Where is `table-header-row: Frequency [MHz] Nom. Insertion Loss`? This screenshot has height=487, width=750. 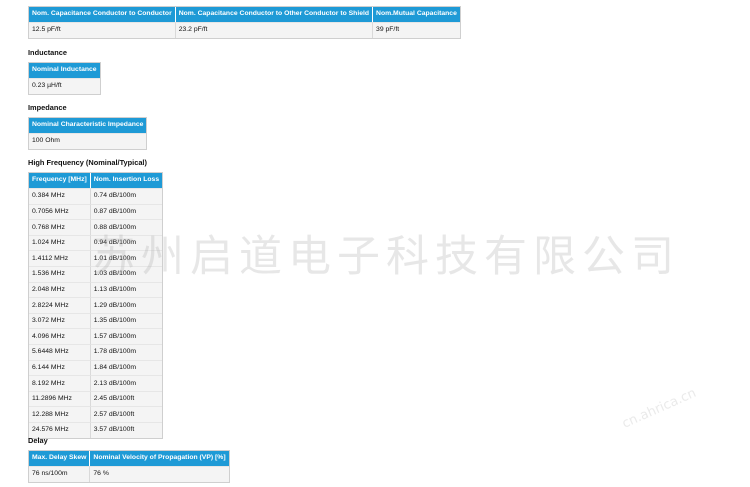
table-header-row: Frequency [MHz] Nom. Insertion Loss is located at coordinates (96, 180).